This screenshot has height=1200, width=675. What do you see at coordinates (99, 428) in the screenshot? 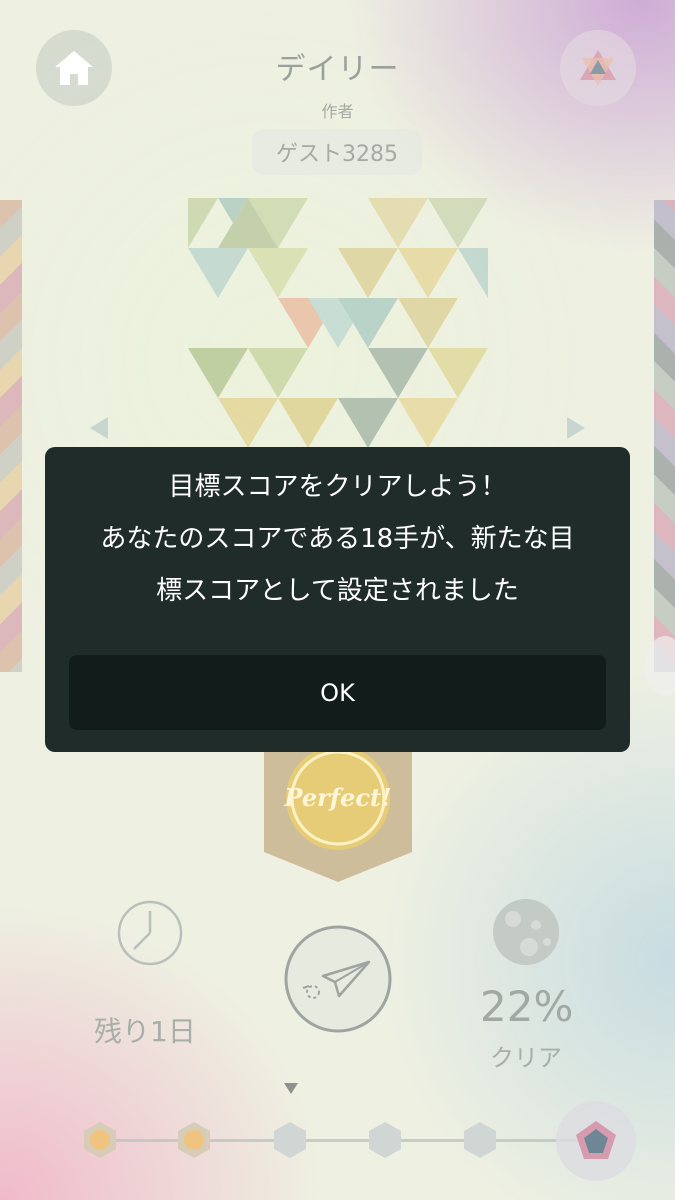
I see `previous-arrow-icon` at bounding box center [99, 428].